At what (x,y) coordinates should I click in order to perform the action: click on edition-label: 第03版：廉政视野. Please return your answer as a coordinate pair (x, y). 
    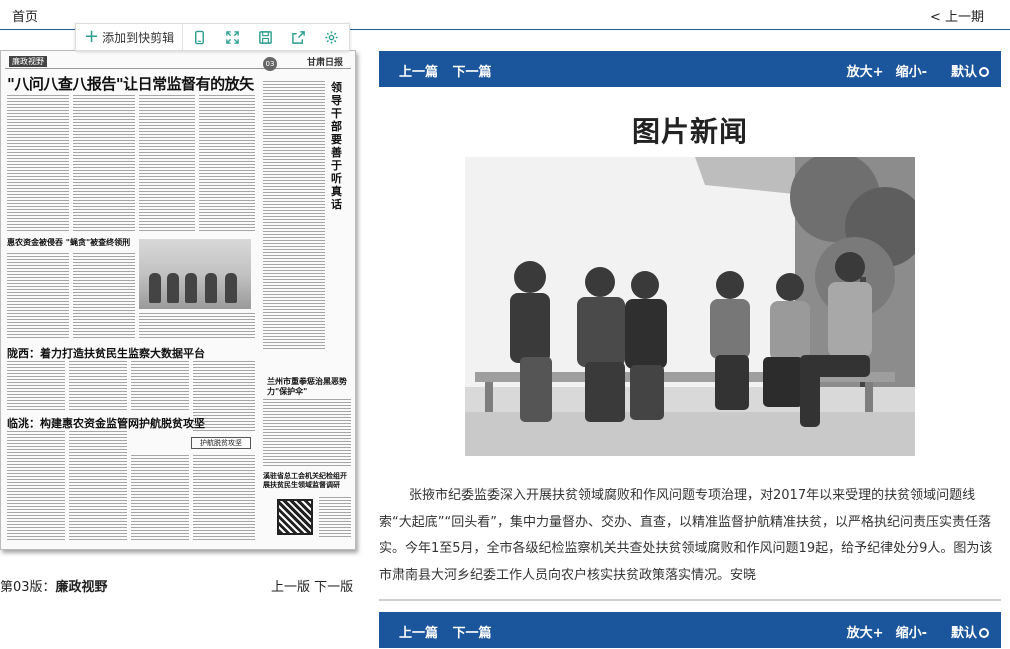
    Looking at the image, I should click on (54, 585).